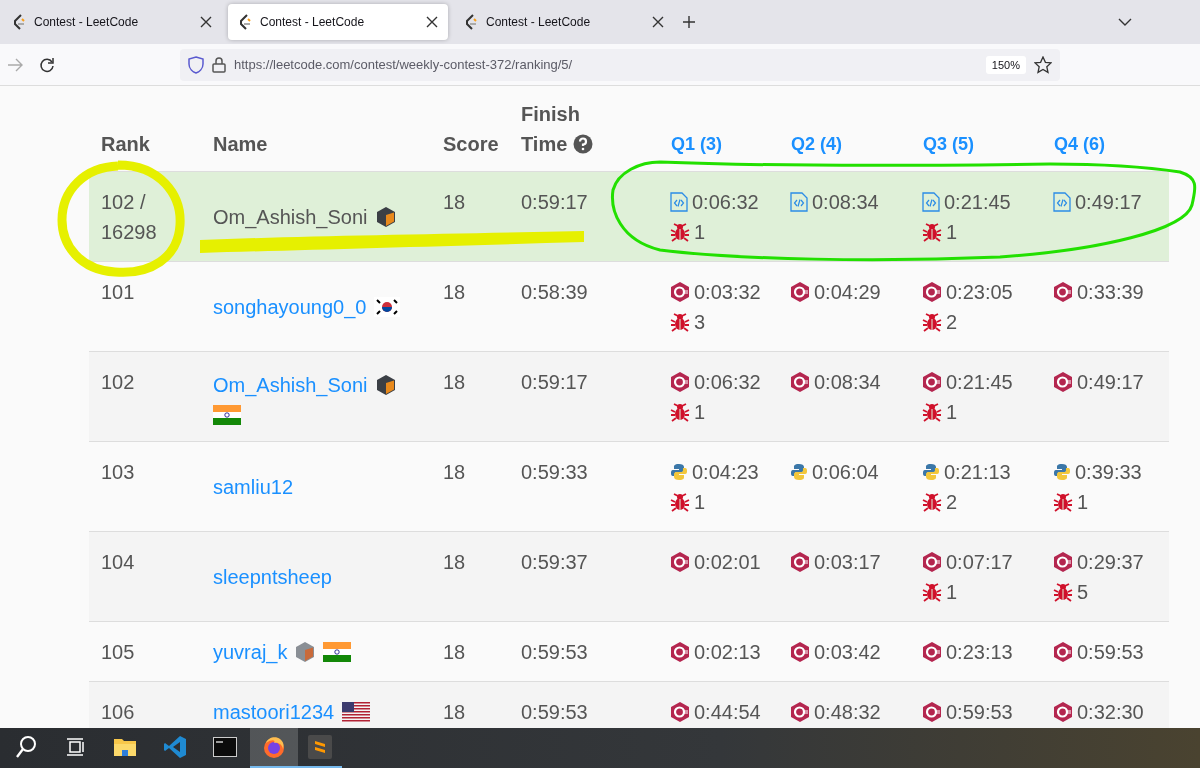  What do you see at coordinates (47, 64) in the screenshot?
I see `reload-icon` at bounding box center [47, 64].